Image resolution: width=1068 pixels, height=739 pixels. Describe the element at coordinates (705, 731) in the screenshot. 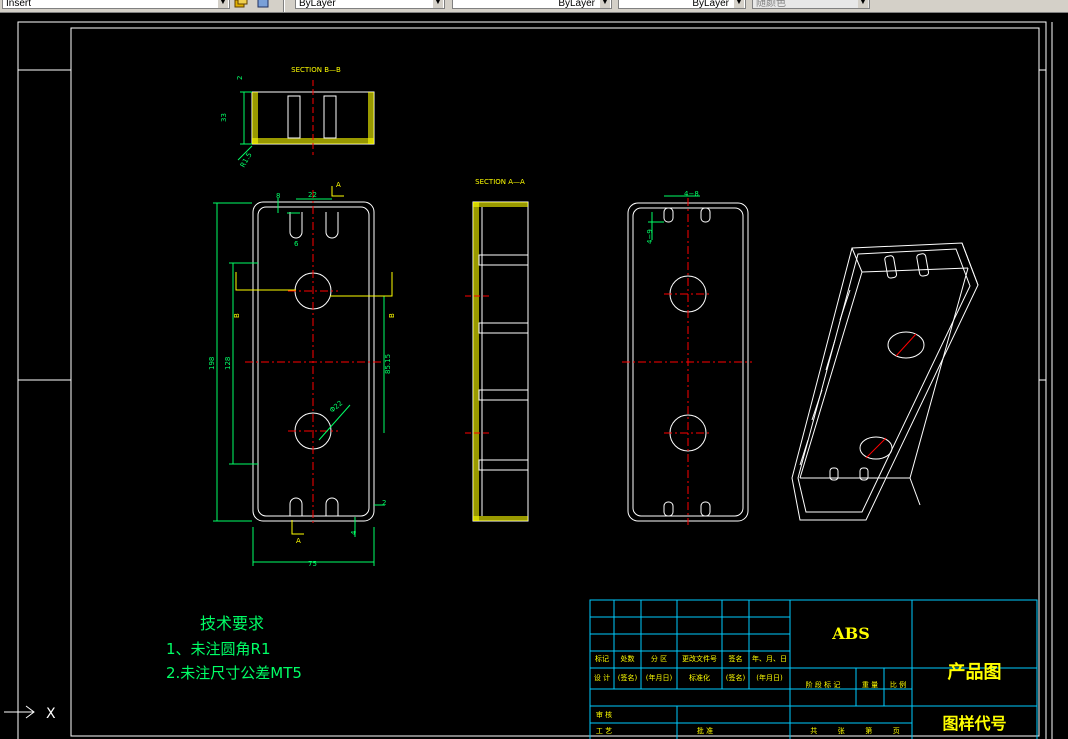

I see `approve-label: 批 准` at that location.